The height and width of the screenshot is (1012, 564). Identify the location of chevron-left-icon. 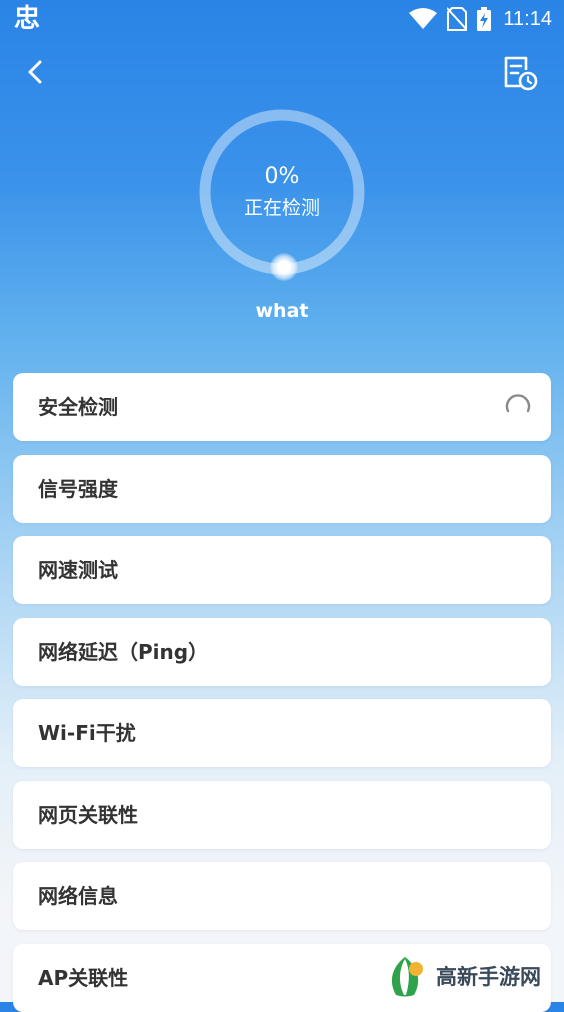
(35, 72).